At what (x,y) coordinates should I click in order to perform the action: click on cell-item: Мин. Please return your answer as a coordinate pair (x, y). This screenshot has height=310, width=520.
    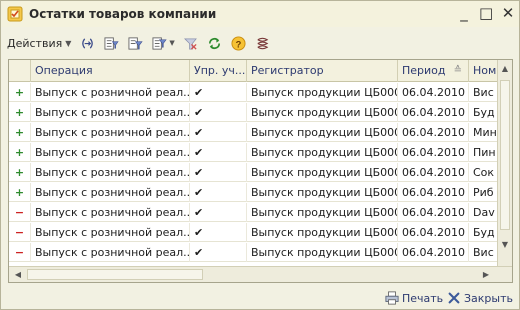
    Looking at the image, I should click on (483, 132).